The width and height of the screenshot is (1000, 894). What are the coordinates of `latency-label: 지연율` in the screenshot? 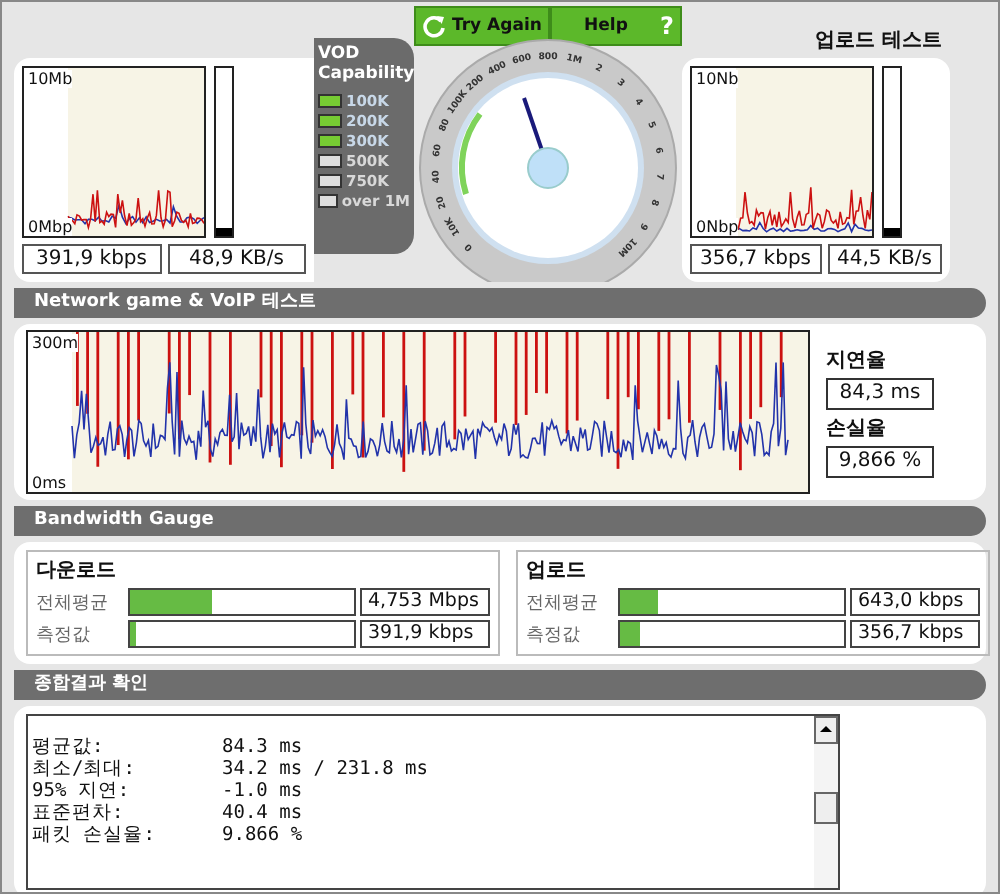 It's located at (857, 361).